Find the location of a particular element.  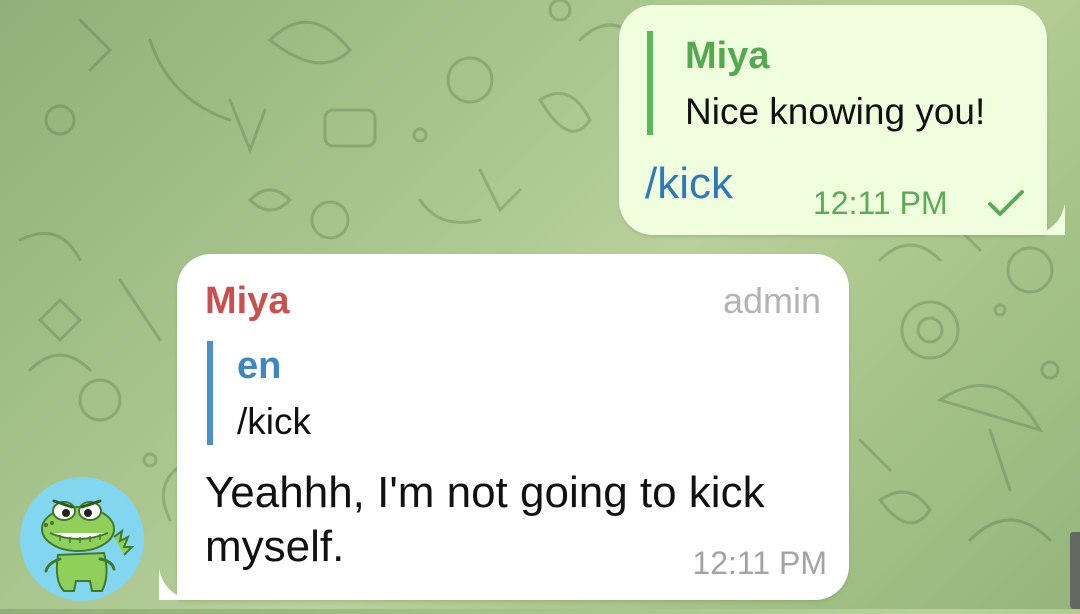

scrollbar is located at coordinates (1075, 570).